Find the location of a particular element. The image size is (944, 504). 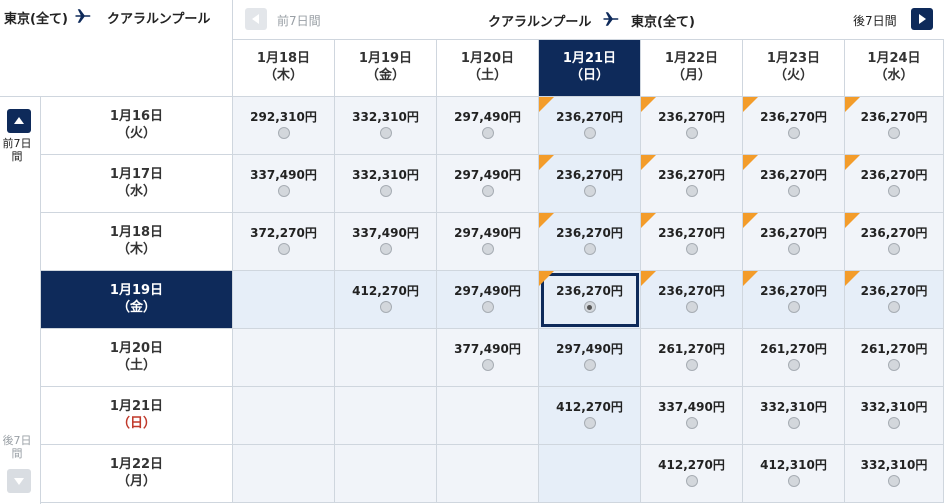

fare-cell: 372,270円 is located at coordinates (284, 242).